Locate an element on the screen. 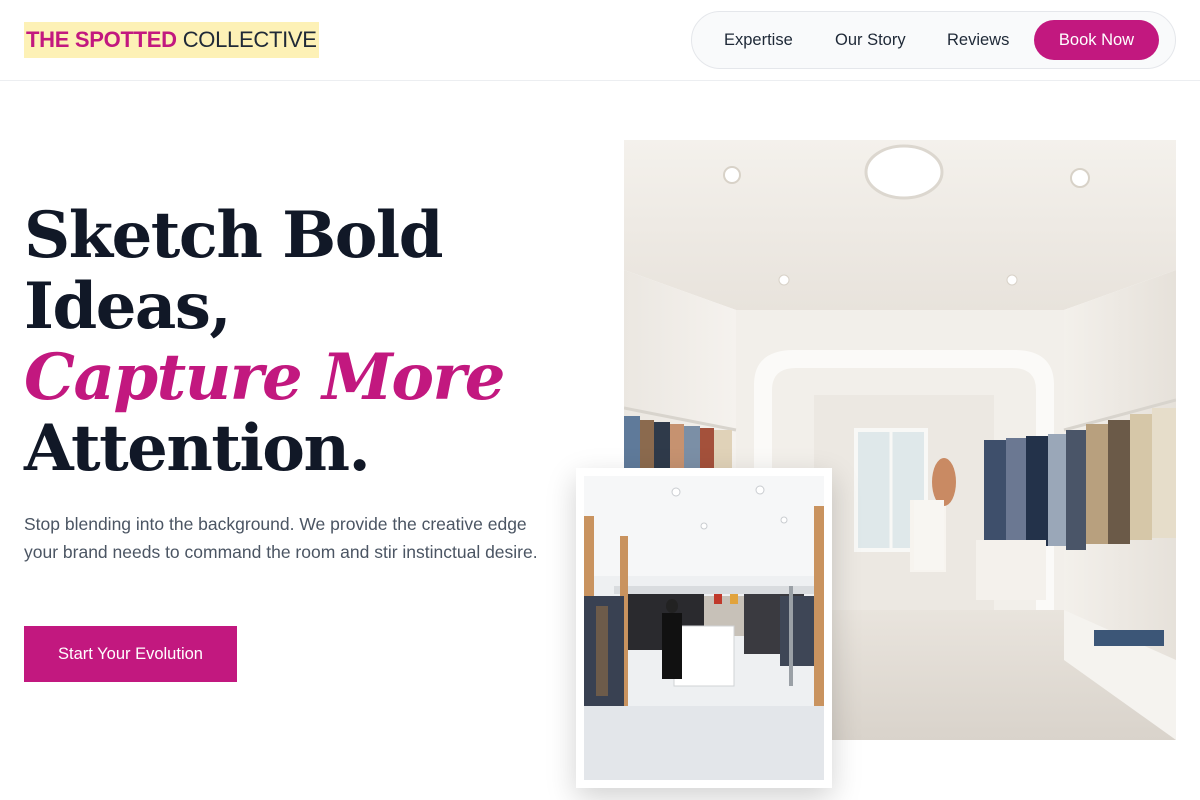 The width and height of the screenshot is (1200, 800). start-evolution-button: Start Your Evolution is located at coordinates (130, 654).